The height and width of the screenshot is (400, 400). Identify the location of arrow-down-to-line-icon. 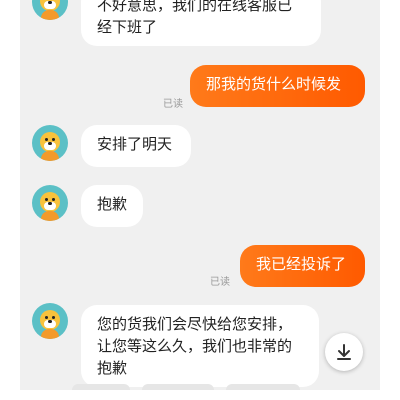
(344, 352).